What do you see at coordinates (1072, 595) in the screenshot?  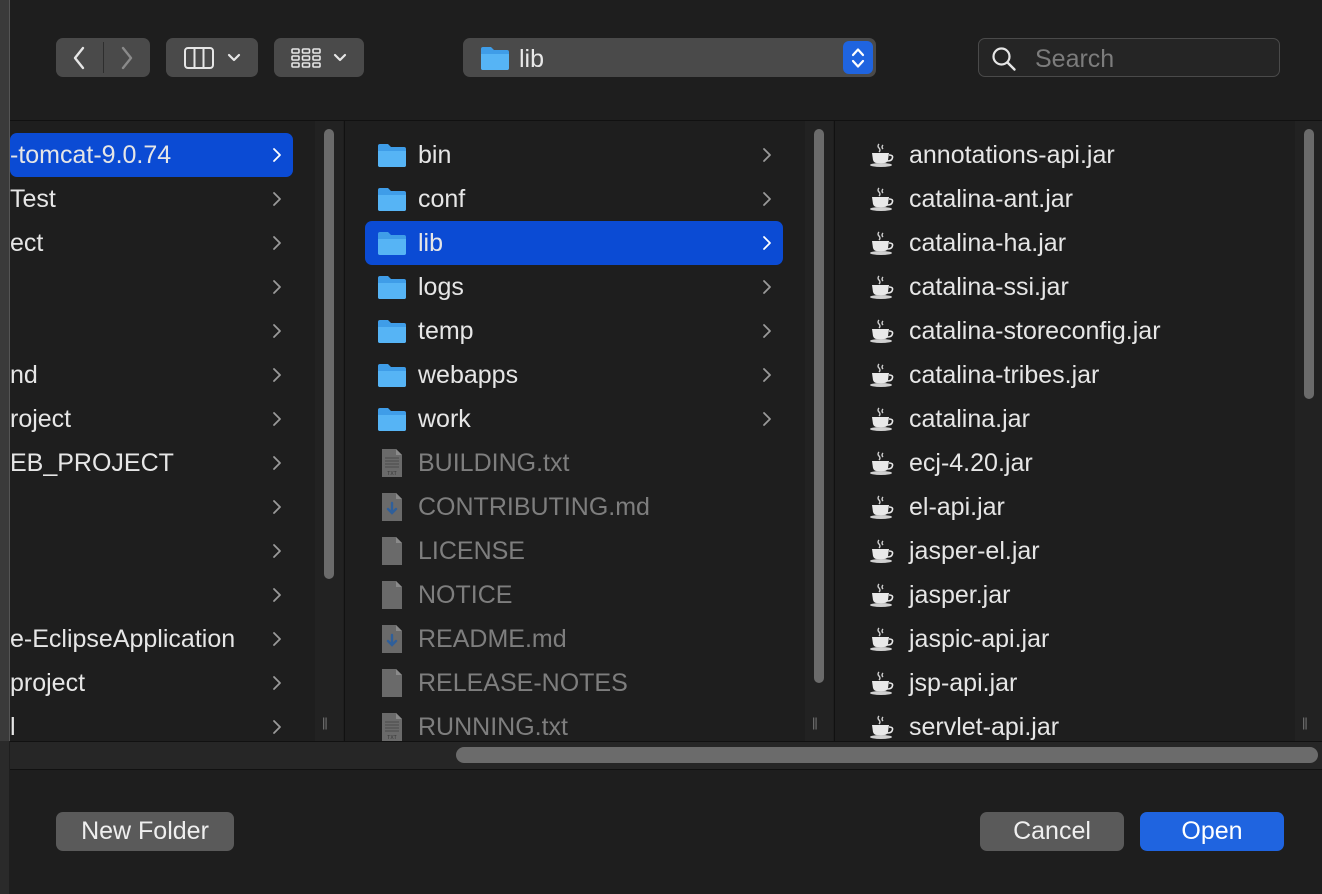 I see `file-row: jasper.jar` at bounding box center [1072, 595].